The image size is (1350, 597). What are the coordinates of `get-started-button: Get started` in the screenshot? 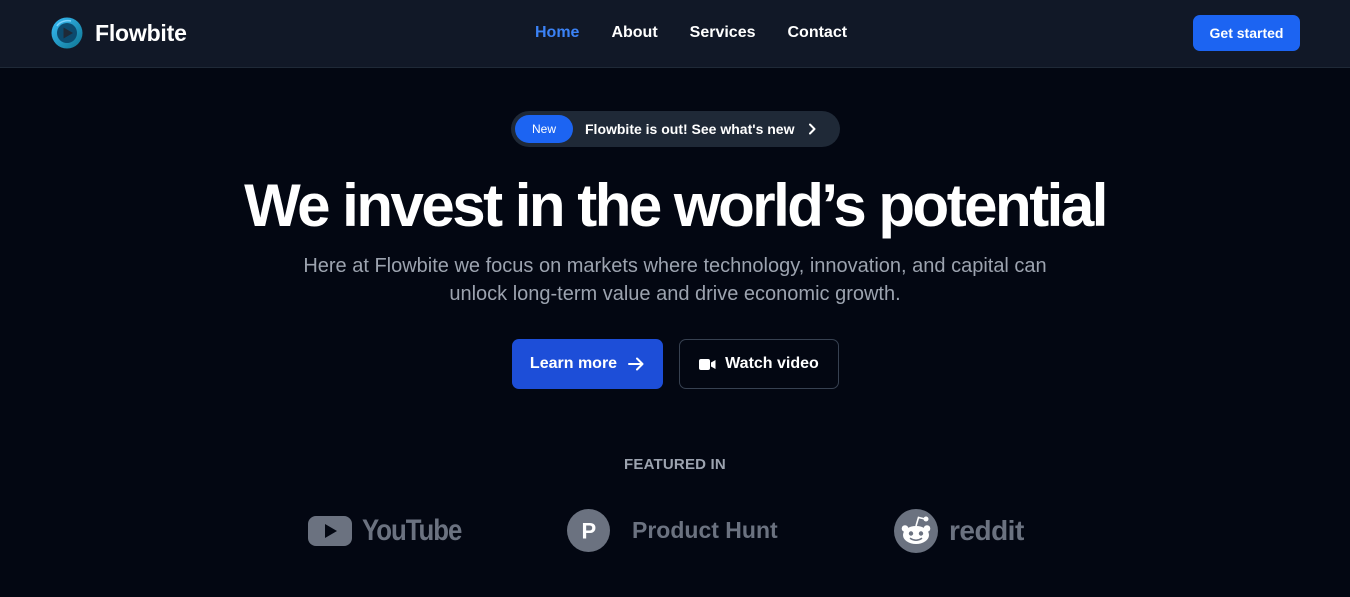 It's located at (1246, 33).